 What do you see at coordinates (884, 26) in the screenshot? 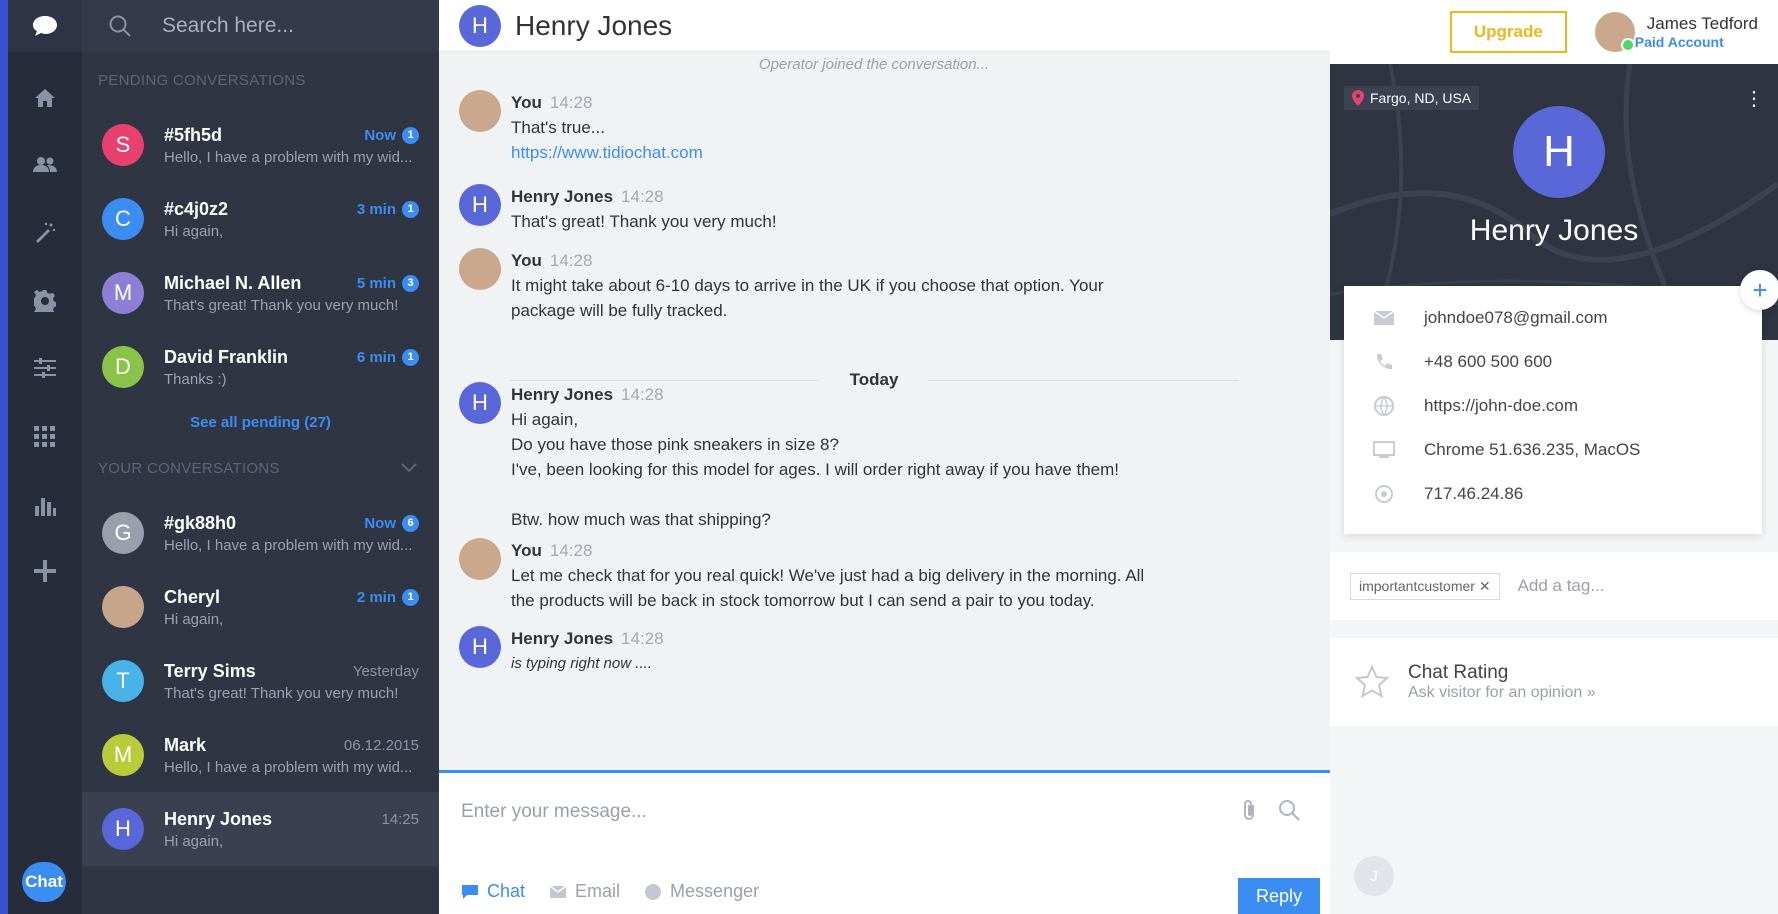
I see `chat-header: H Henry Jones` at bounding box center [884, 26].